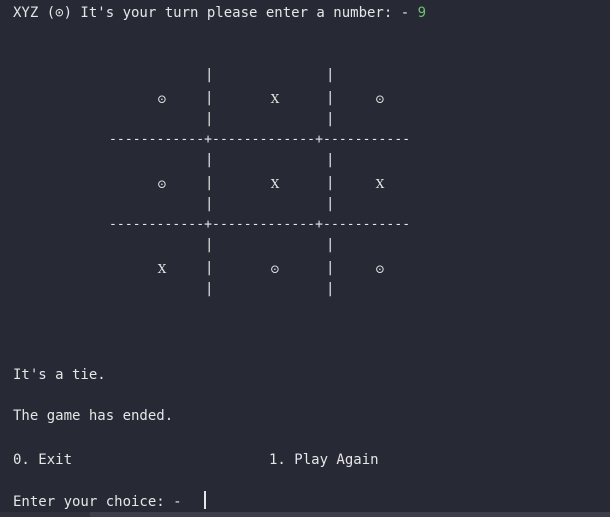 Image resolution: width=610 pixels, height=517 pixels. What do you see at coordinates (162, 99) in the screenshot?
I see `board-cell-1: ⊙` at bounding box center [162, 99].